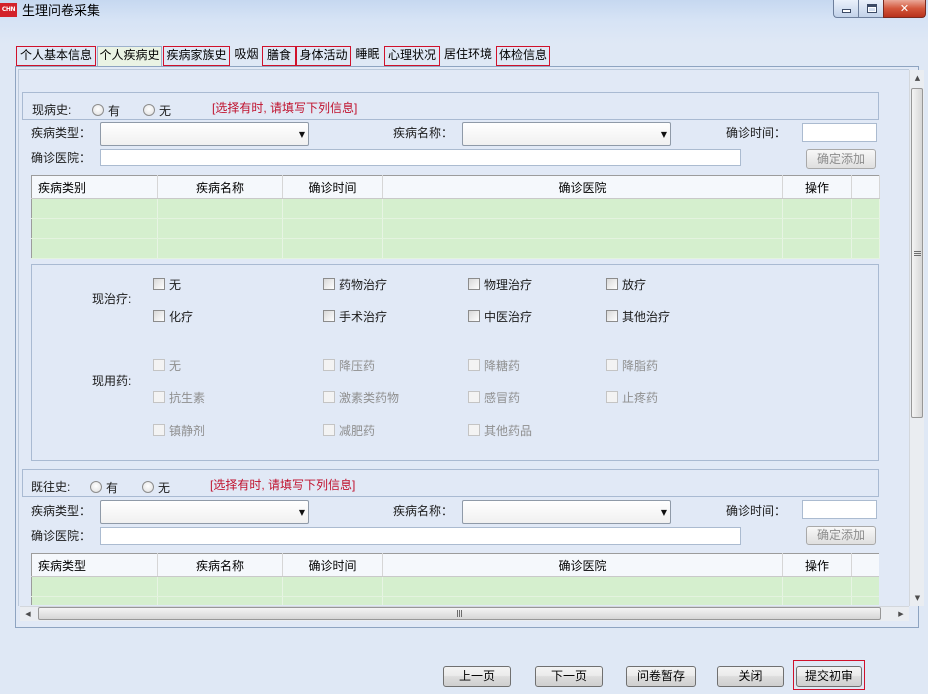  Describe the element at coordinates (173, 316) in the screenshot. I see `checkbox-treatment-chemotherapy: 化疗` at that location.